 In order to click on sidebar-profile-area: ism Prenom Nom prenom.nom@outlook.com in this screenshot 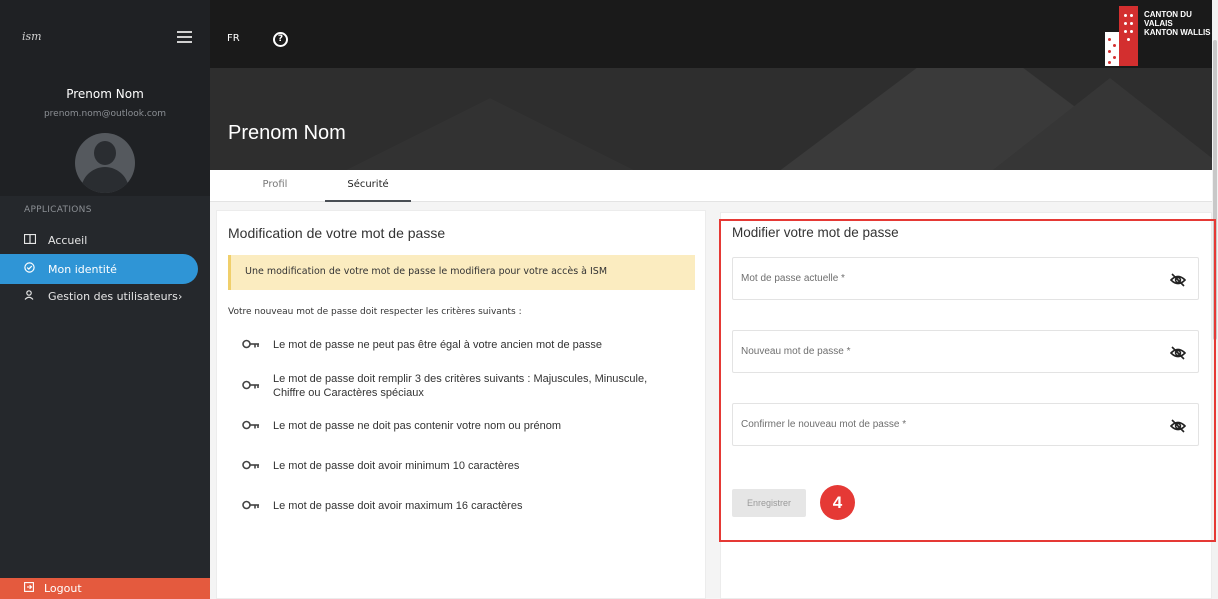, I will do `click(105, 98)`.